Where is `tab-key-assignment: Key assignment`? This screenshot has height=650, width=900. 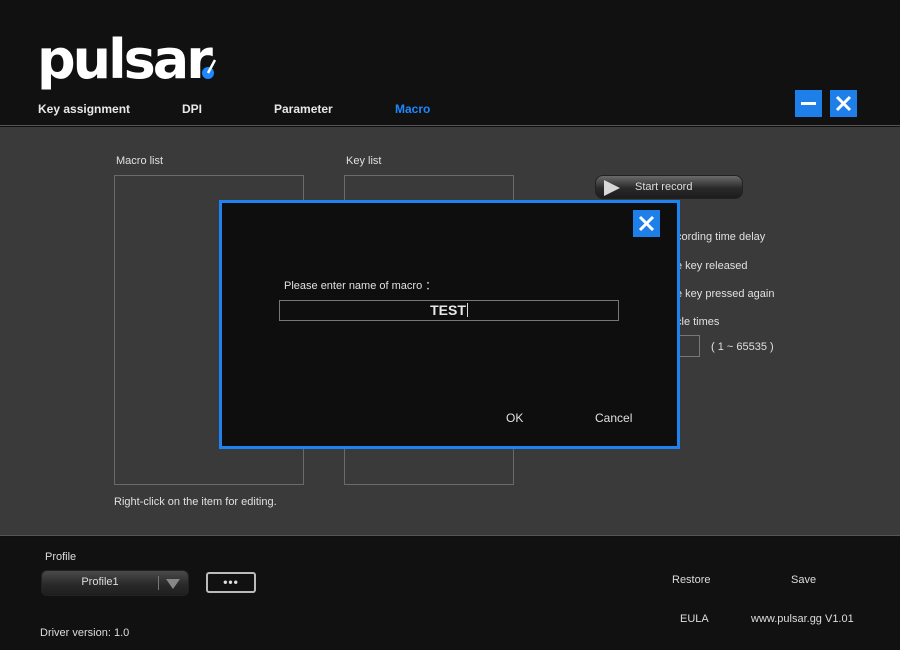
tab-key-assignment: Key assignment is located at coordinates (84, 109).